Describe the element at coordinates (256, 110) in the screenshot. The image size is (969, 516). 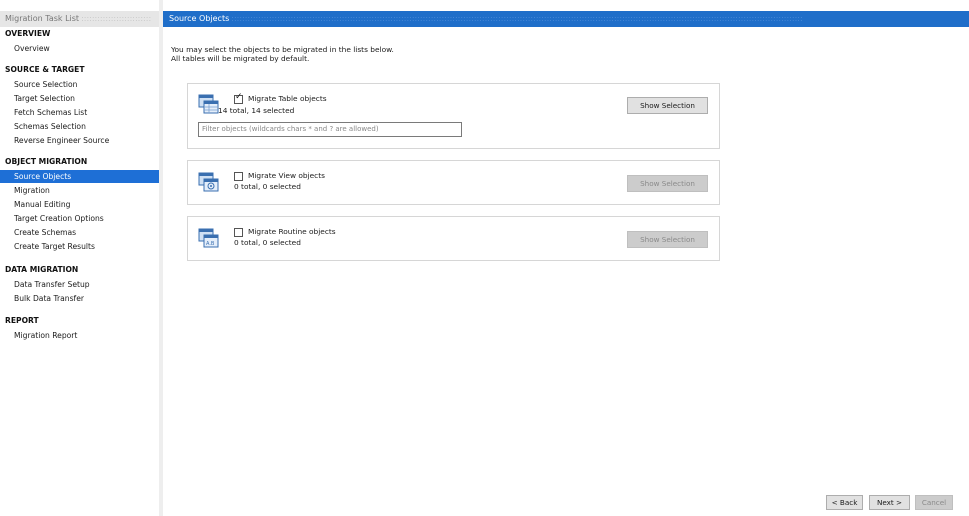
I see `table-count: 14 total, 14 selected` at that location.